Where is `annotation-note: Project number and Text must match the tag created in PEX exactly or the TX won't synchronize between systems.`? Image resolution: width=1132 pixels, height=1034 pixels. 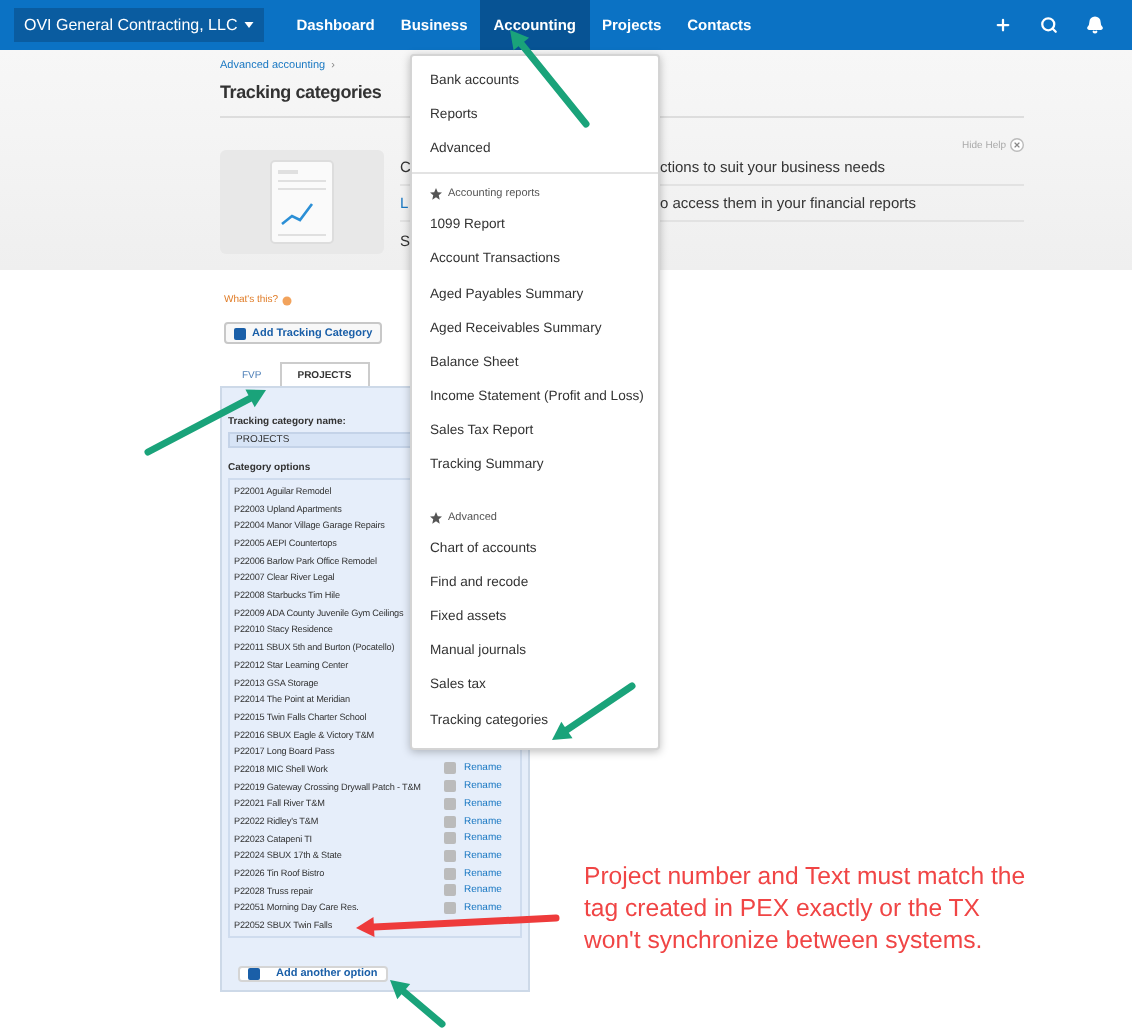 annotation-note: Project number and Text must match the tag created in PEX exactly or the TX won't synchronize between systems. is located at coordinates (806, 908).